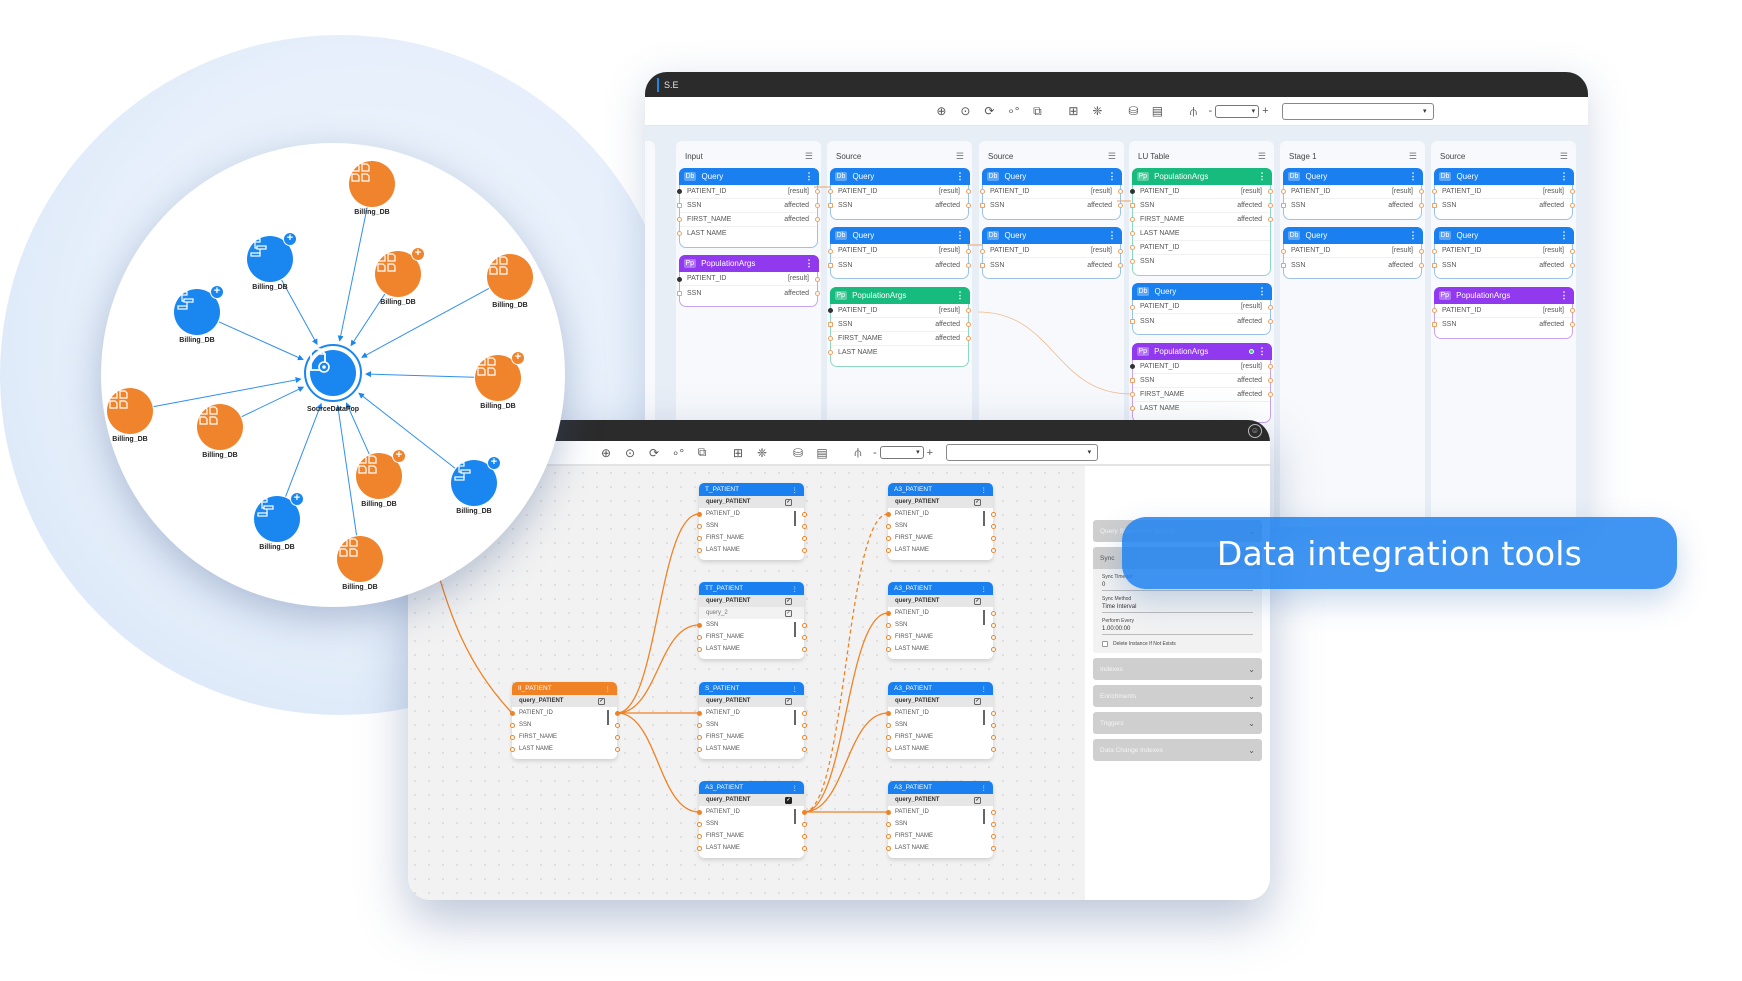 This screenshot has height=981, width=1742. Describe the element at coordinates (960, 156) in the screenshot. I see `hamburger-menu-icon: ☰` at that location.